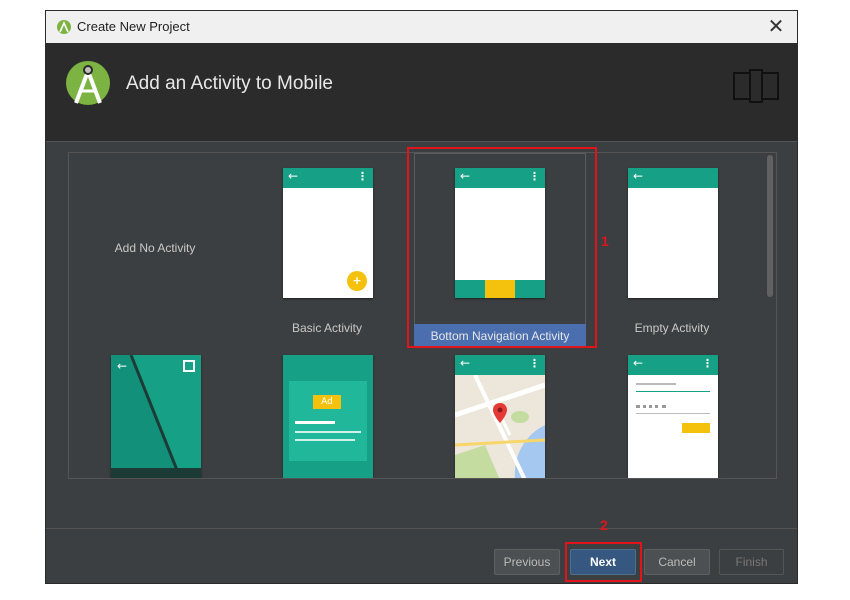  What do you see at coordinates (527, 562) in the screenshot?
I see `previous-button: Previous` at bounding box center [527, 562].